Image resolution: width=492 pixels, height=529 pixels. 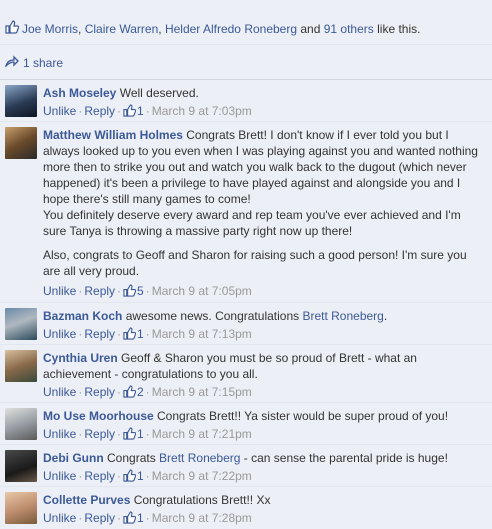 I want to click on liker-link: Joe Morris, so click(x=50, y=29).